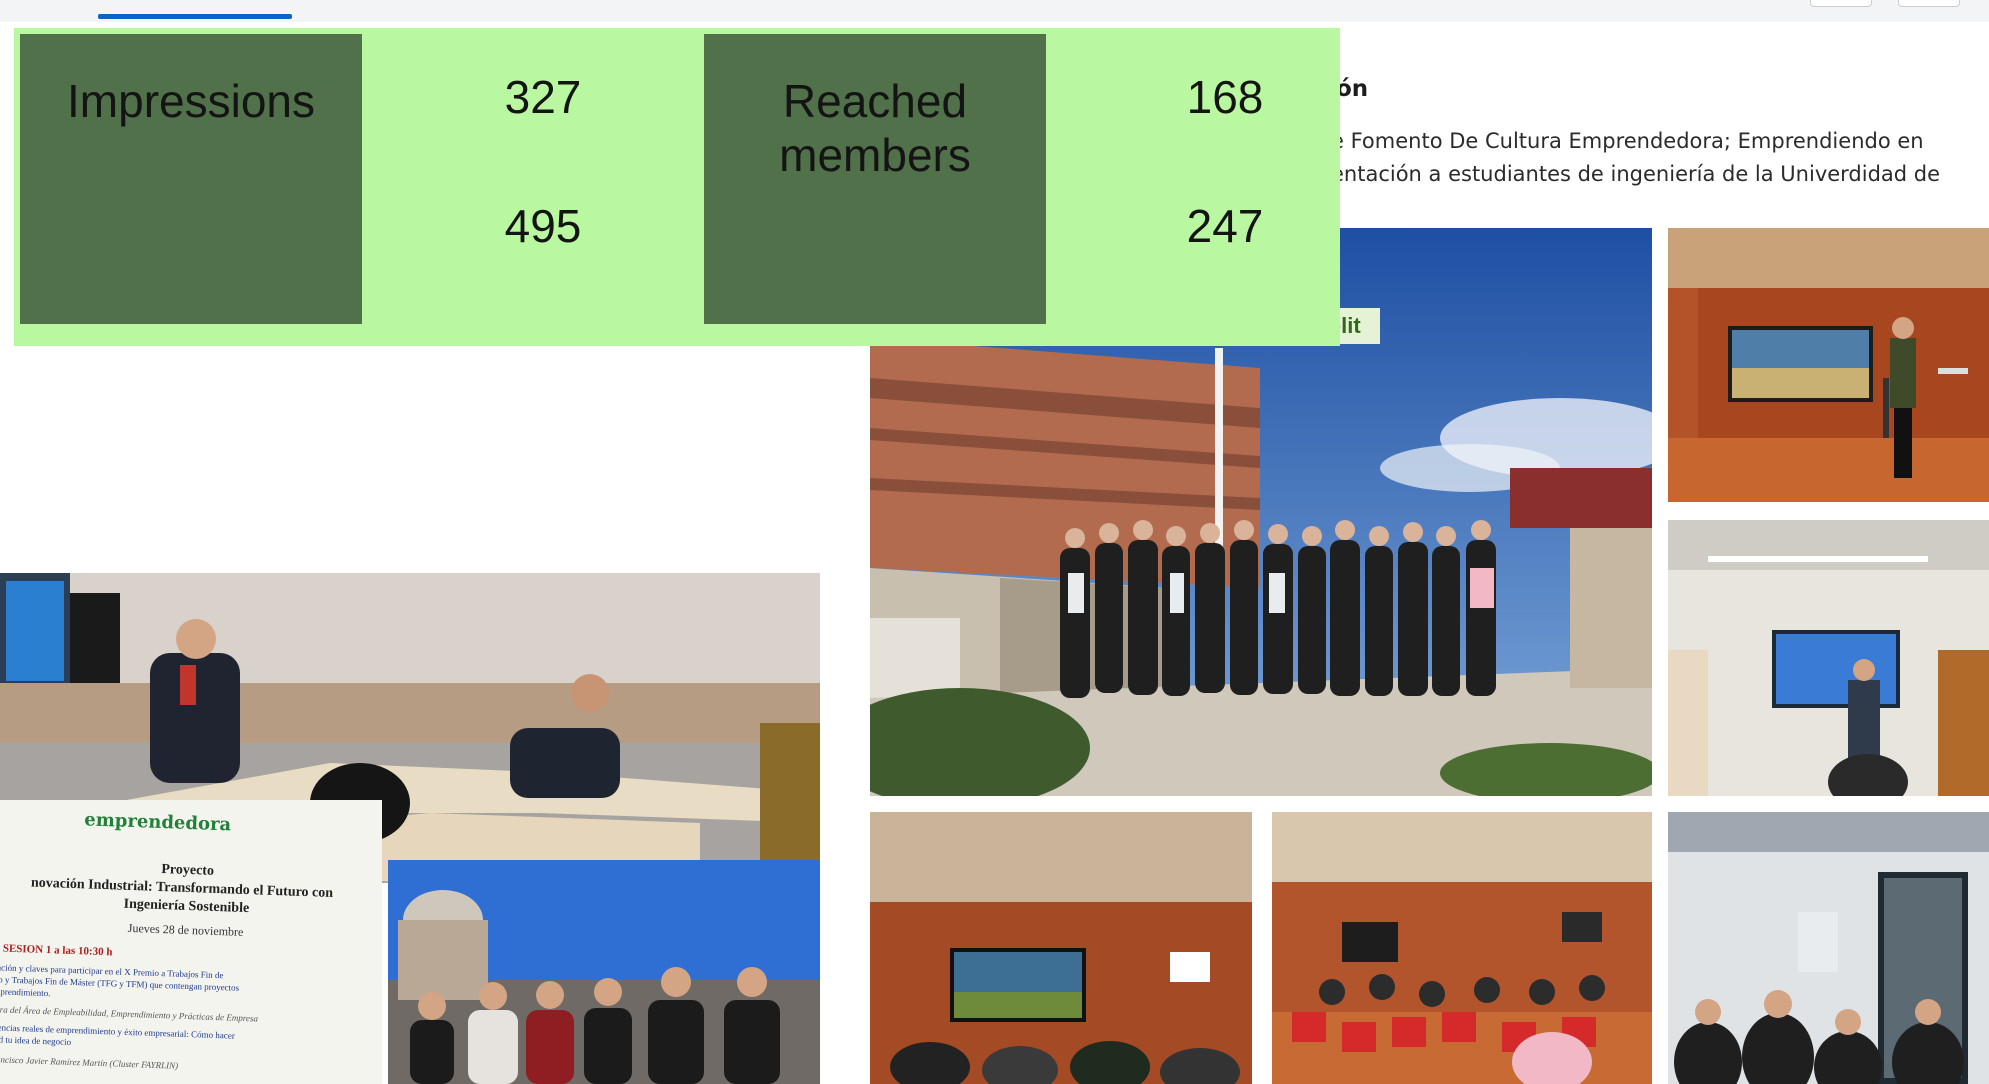 This screenshot has height=1084, width=1989. What do you see at coordinates (994, 11) in the screenshot?
I see `top-bar` at bounding box center [994, 11].